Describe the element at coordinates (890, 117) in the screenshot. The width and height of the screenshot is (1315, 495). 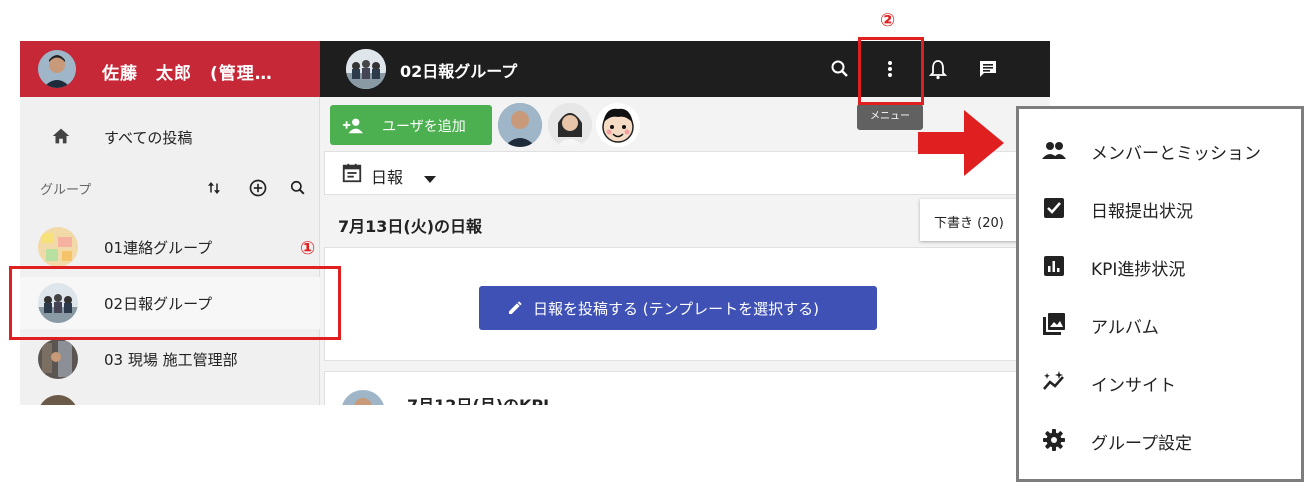
I see `menu-tooltip: メニュー` at that location.